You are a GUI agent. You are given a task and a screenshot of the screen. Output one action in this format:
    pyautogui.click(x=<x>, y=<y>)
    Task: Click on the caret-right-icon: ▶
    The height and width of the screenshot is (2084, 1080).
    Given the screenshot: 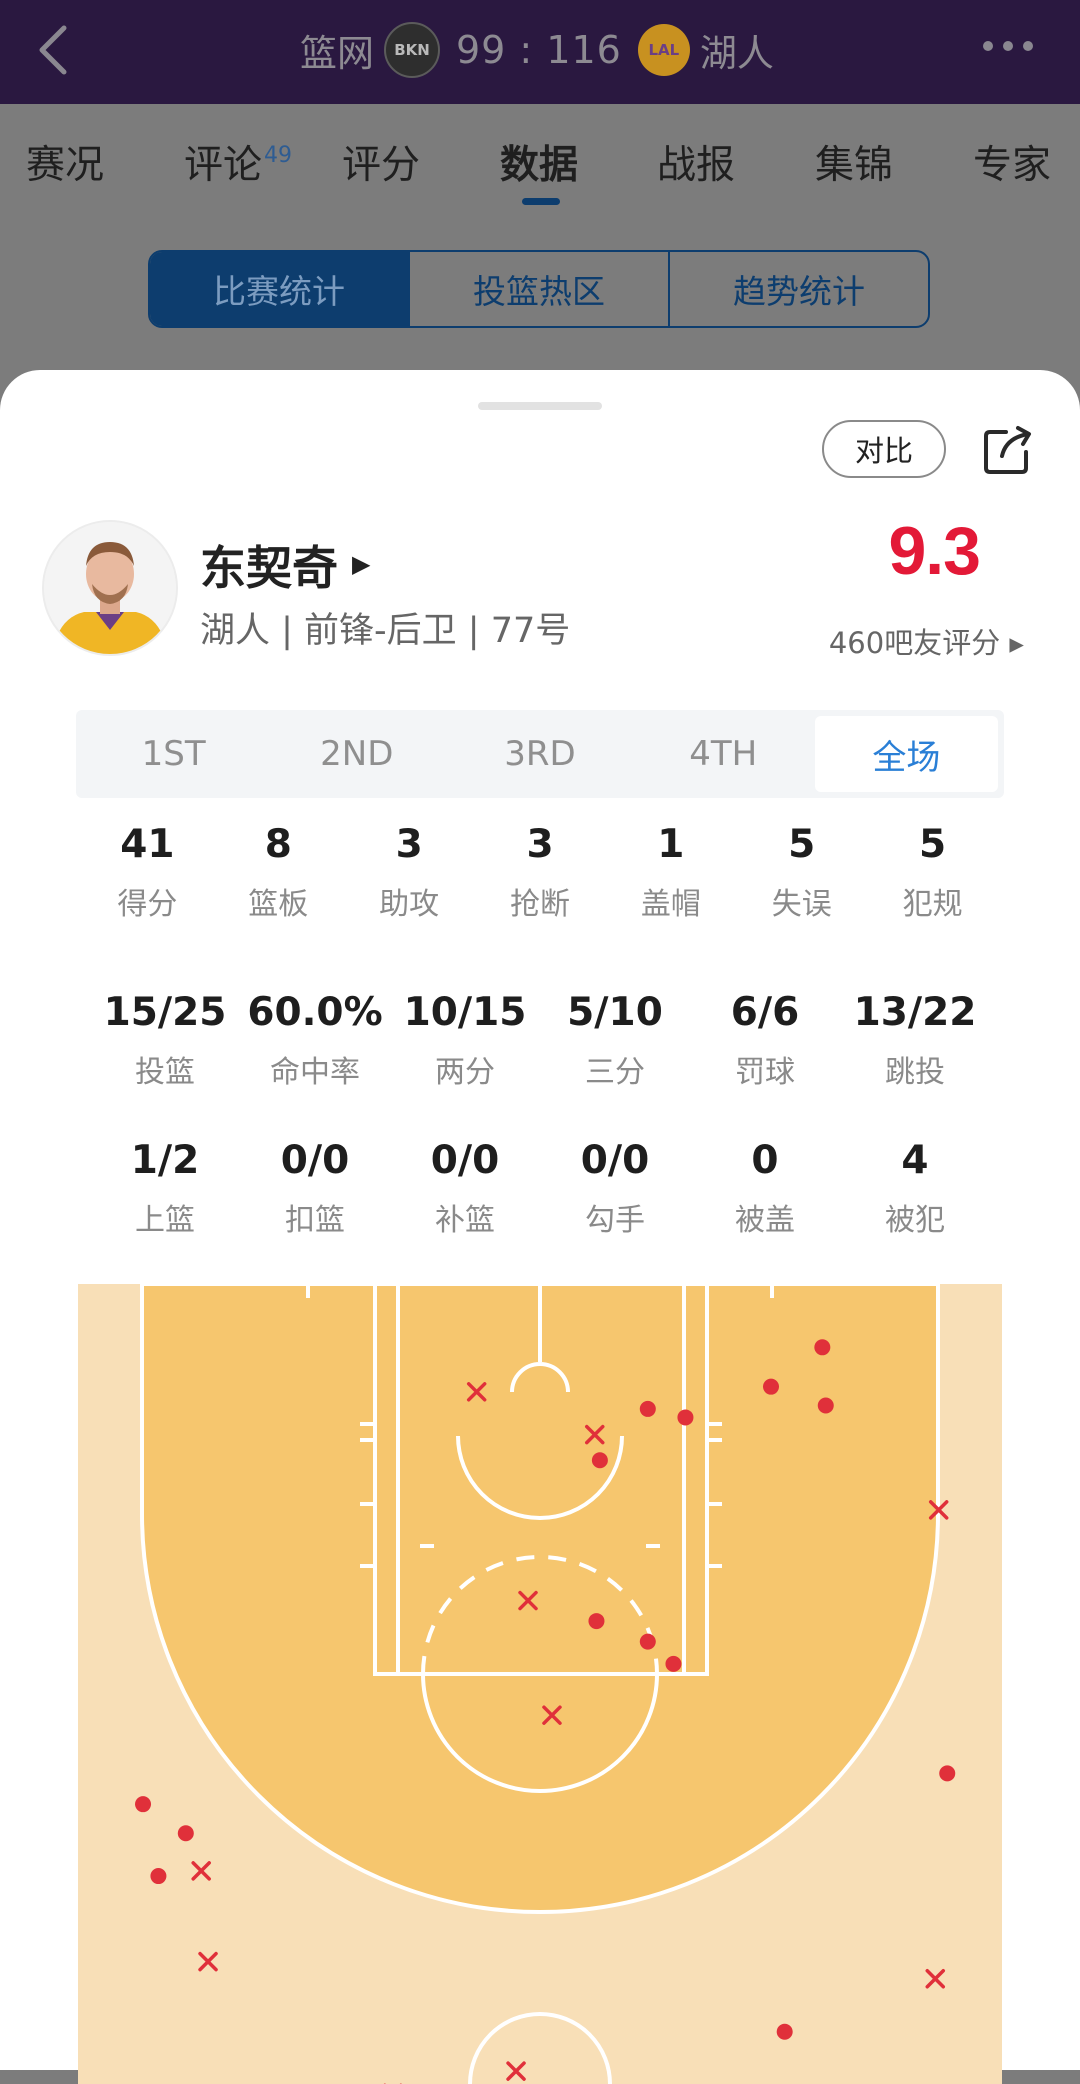 What is the action you would take?
    pyautogui.click(x=361, y=564)
    